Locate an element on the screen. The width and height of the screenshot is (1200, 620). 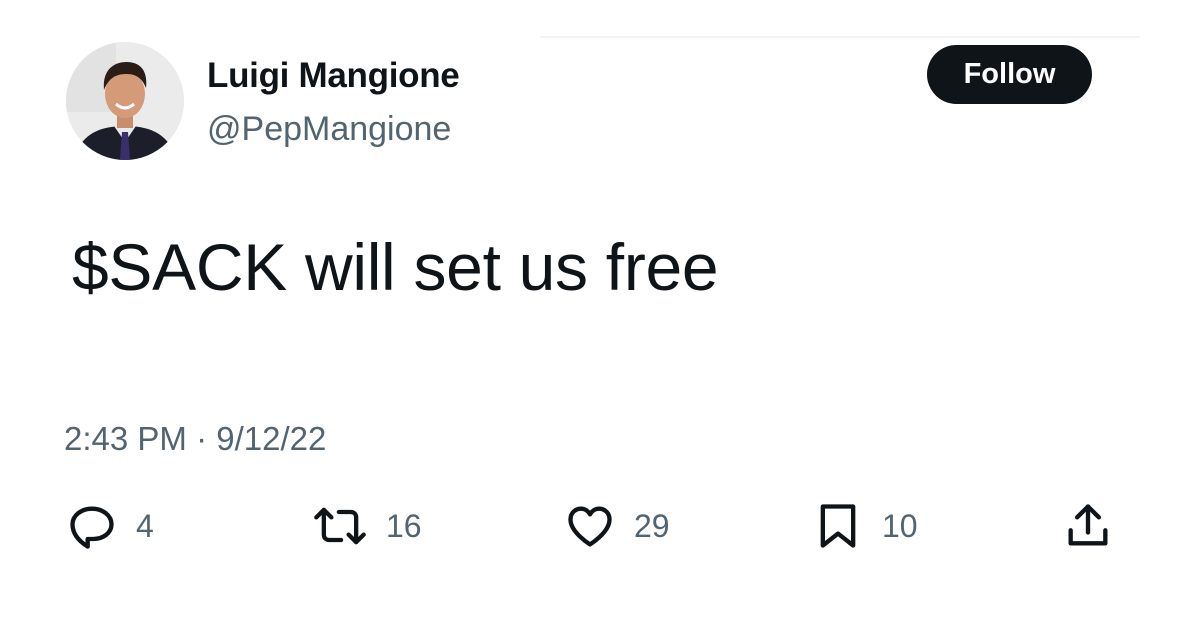
heart-icon is located at coordinates (590, 526).